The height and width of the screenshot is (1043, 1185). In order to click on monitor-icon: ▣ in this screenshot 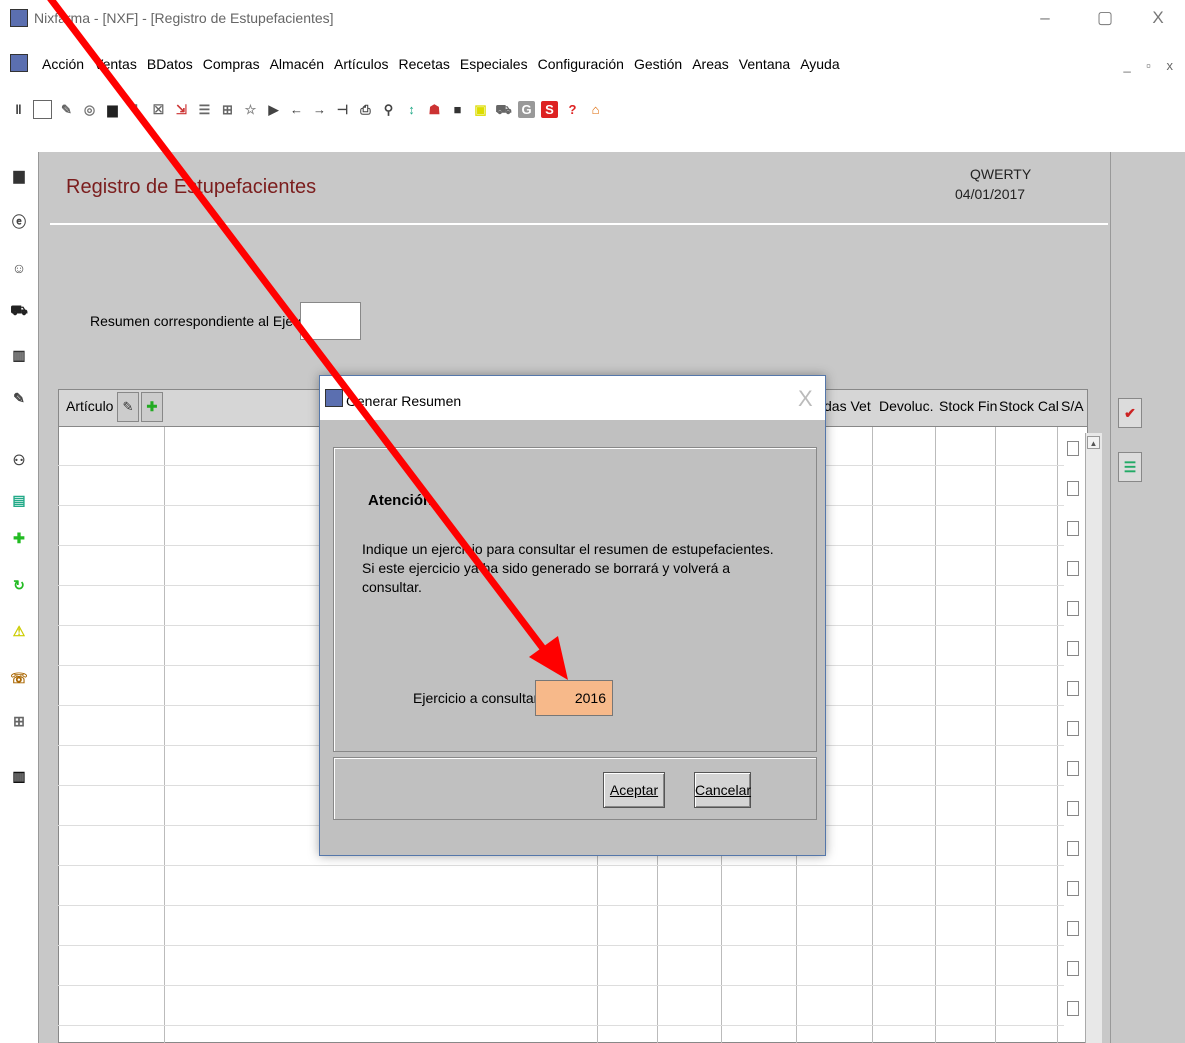, I will do `click(480, 109)`.